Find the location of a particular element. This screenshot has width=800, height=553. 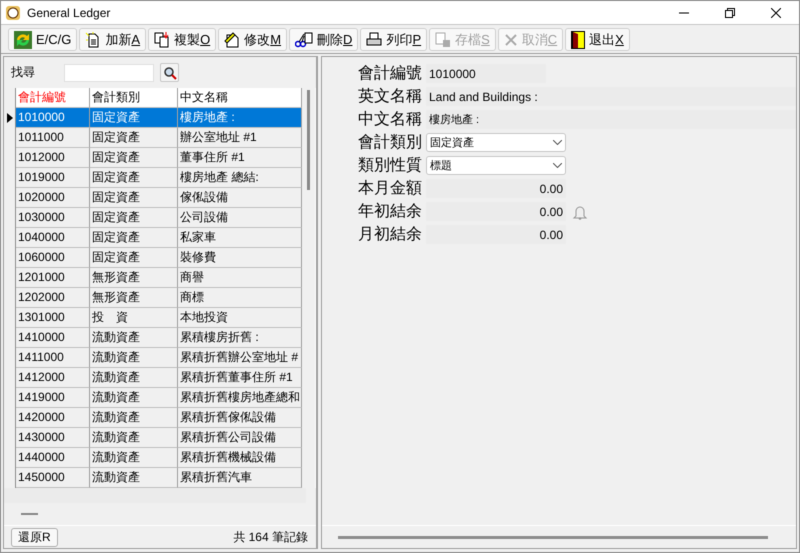

copy-document-icon is located at coordinates (162, 40).